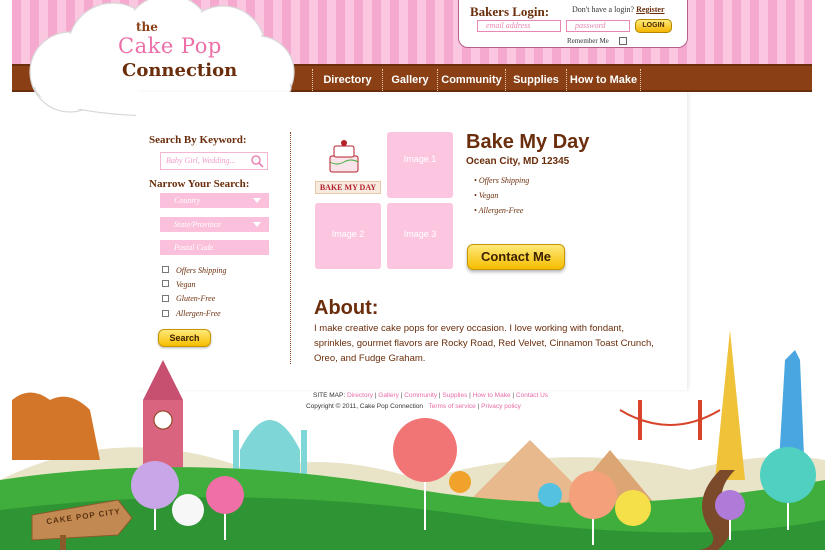 The width and height of the screenshot is (825, 550). Describe the element at coordinates (588, 41) in the screenshot. I see `remember-me-label: Remember Me` at that location.